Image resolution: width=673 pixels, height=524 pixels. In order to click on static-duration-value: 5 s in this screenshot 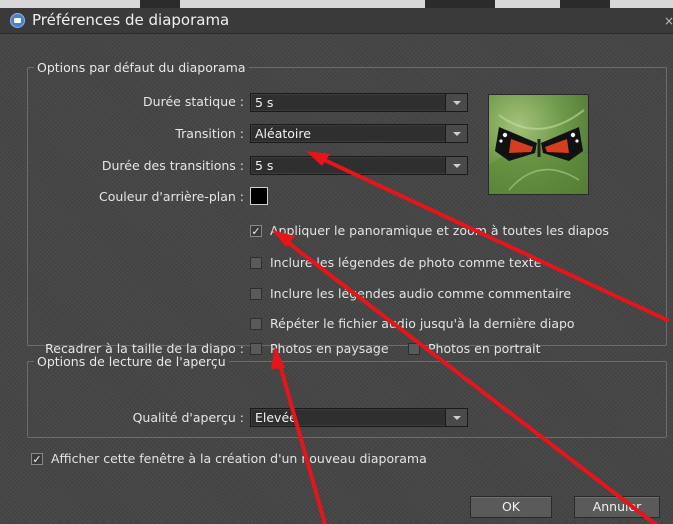, I will do `click(264, 102)`.